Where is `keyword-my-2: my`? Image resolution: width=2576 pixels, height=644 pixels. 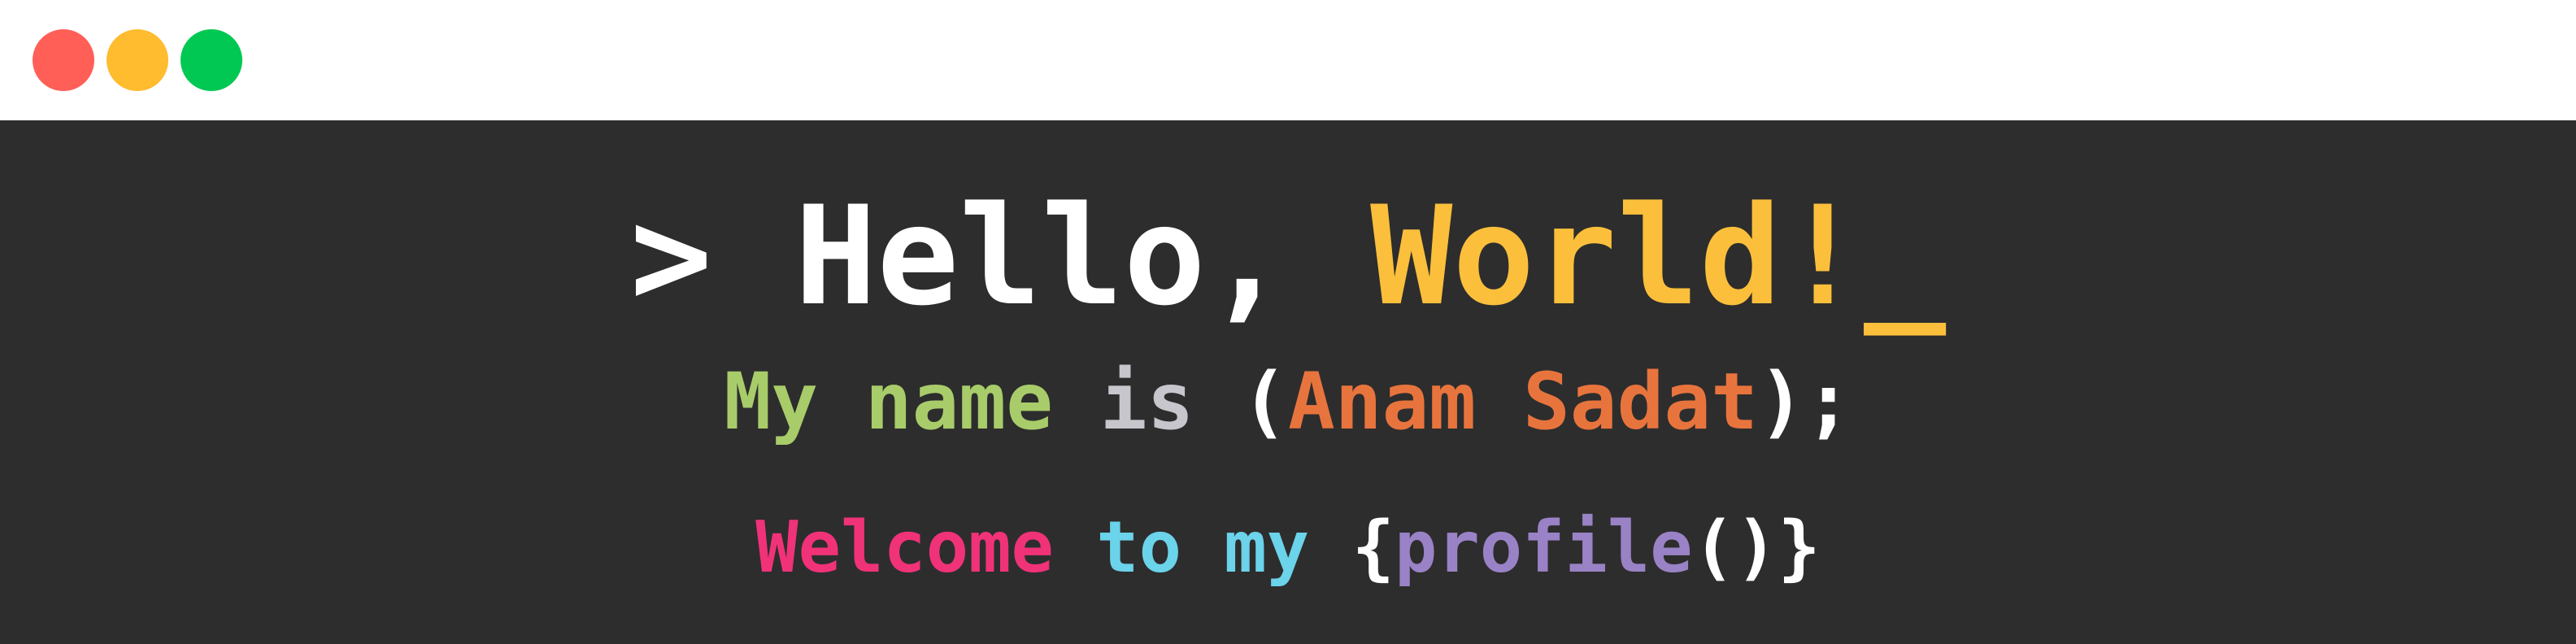
keyword-my-2: my is located at coordinates (1267, 547).